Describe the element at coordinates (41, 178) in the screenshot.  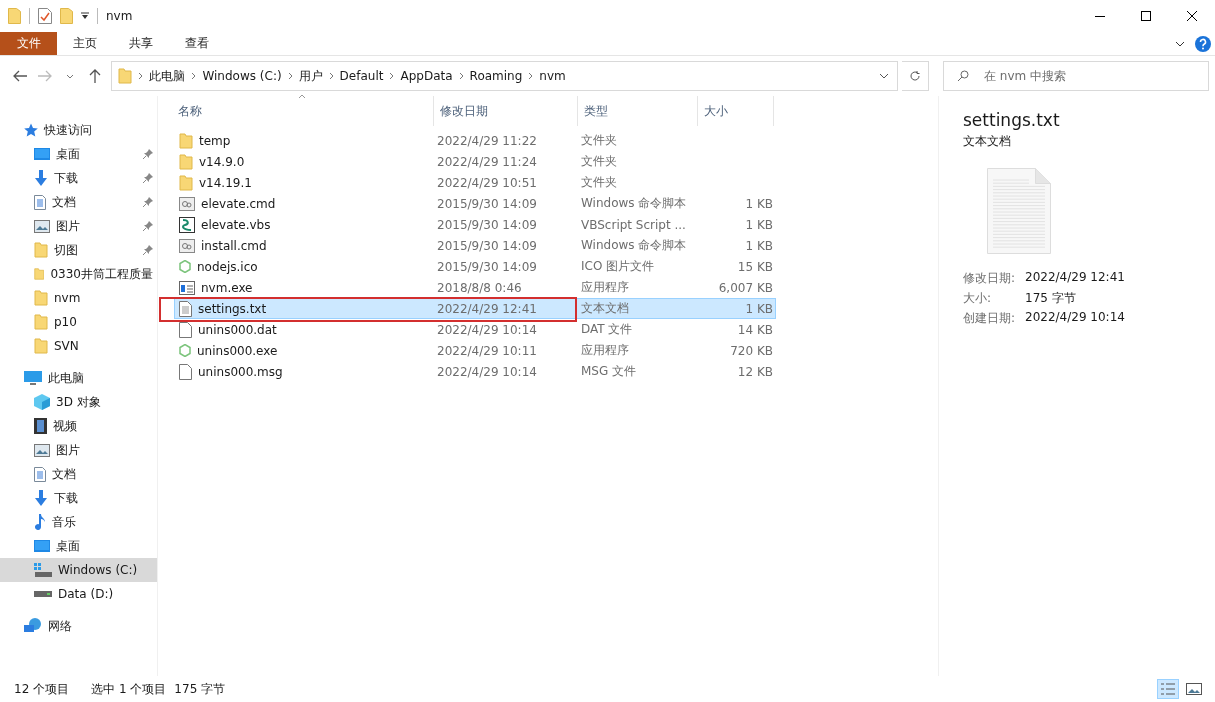
I see `download-arrow-icon` at that location.